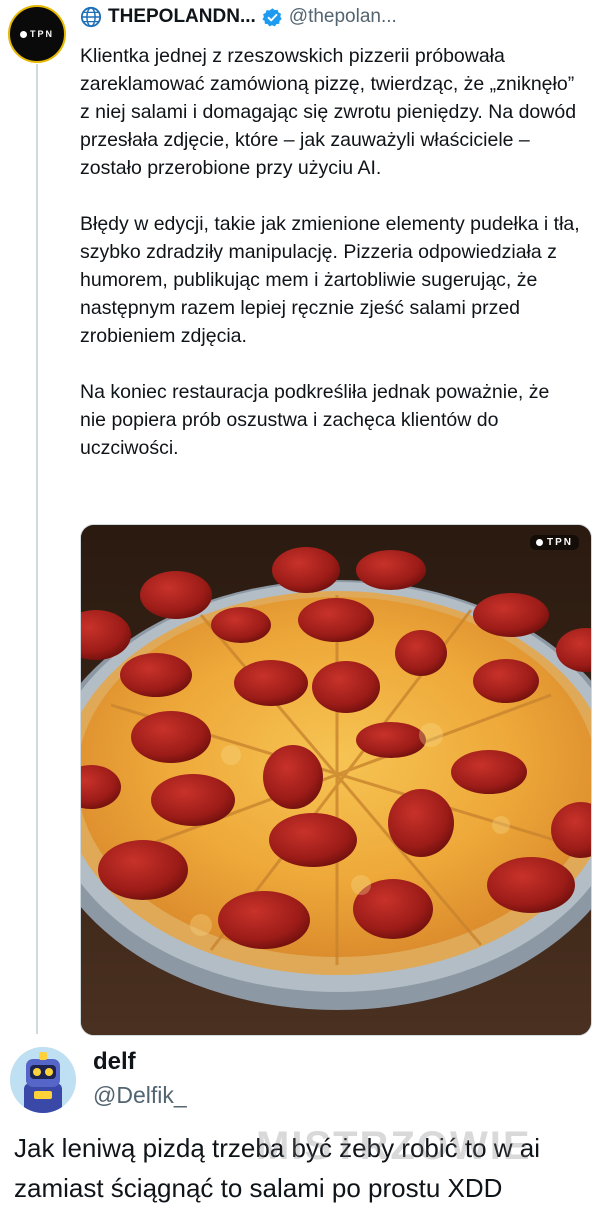 This screenshot has width=600, height=1214. What do you see at coordinates (91, 17) in the screenshot?
I see `globe-icon` at bounding box center [91, 17].